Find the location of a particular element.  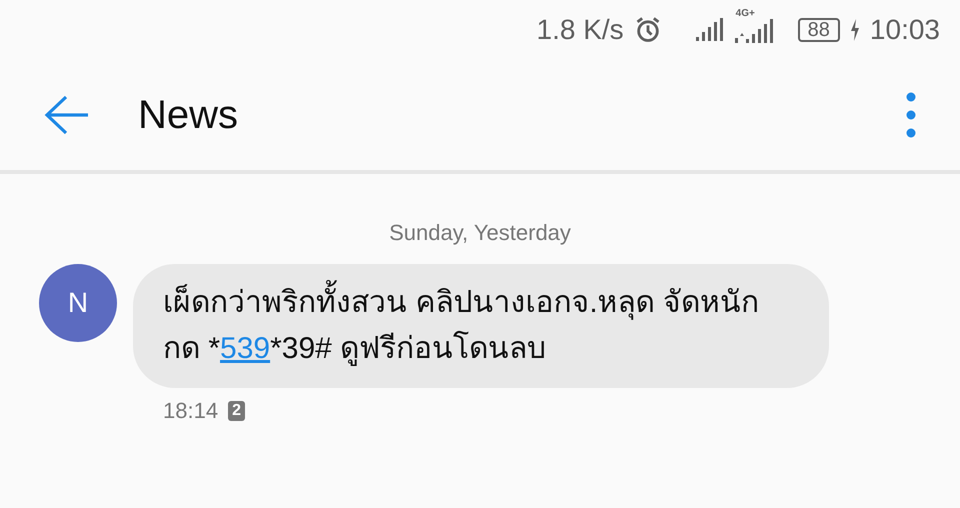

message-text: เผ็ดกว่าพริกทั้งสวน คลิปนางเอกจ.หลุด จัดหนัก กด *539*39# ดูฟรีก่อนโดนลบ is located at coordinates (481, 326).